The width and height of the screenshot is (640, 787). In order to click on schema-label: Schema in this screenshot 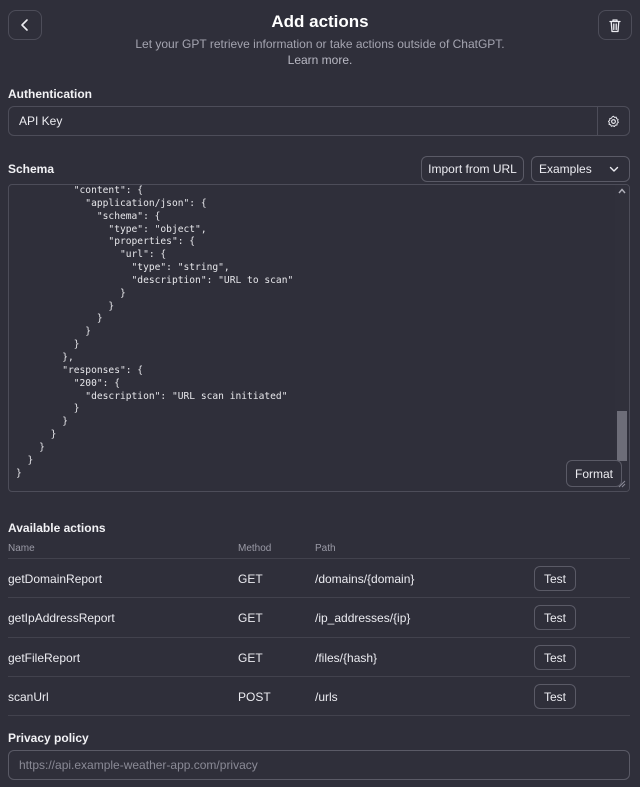, I will do `click(31, 169)`.